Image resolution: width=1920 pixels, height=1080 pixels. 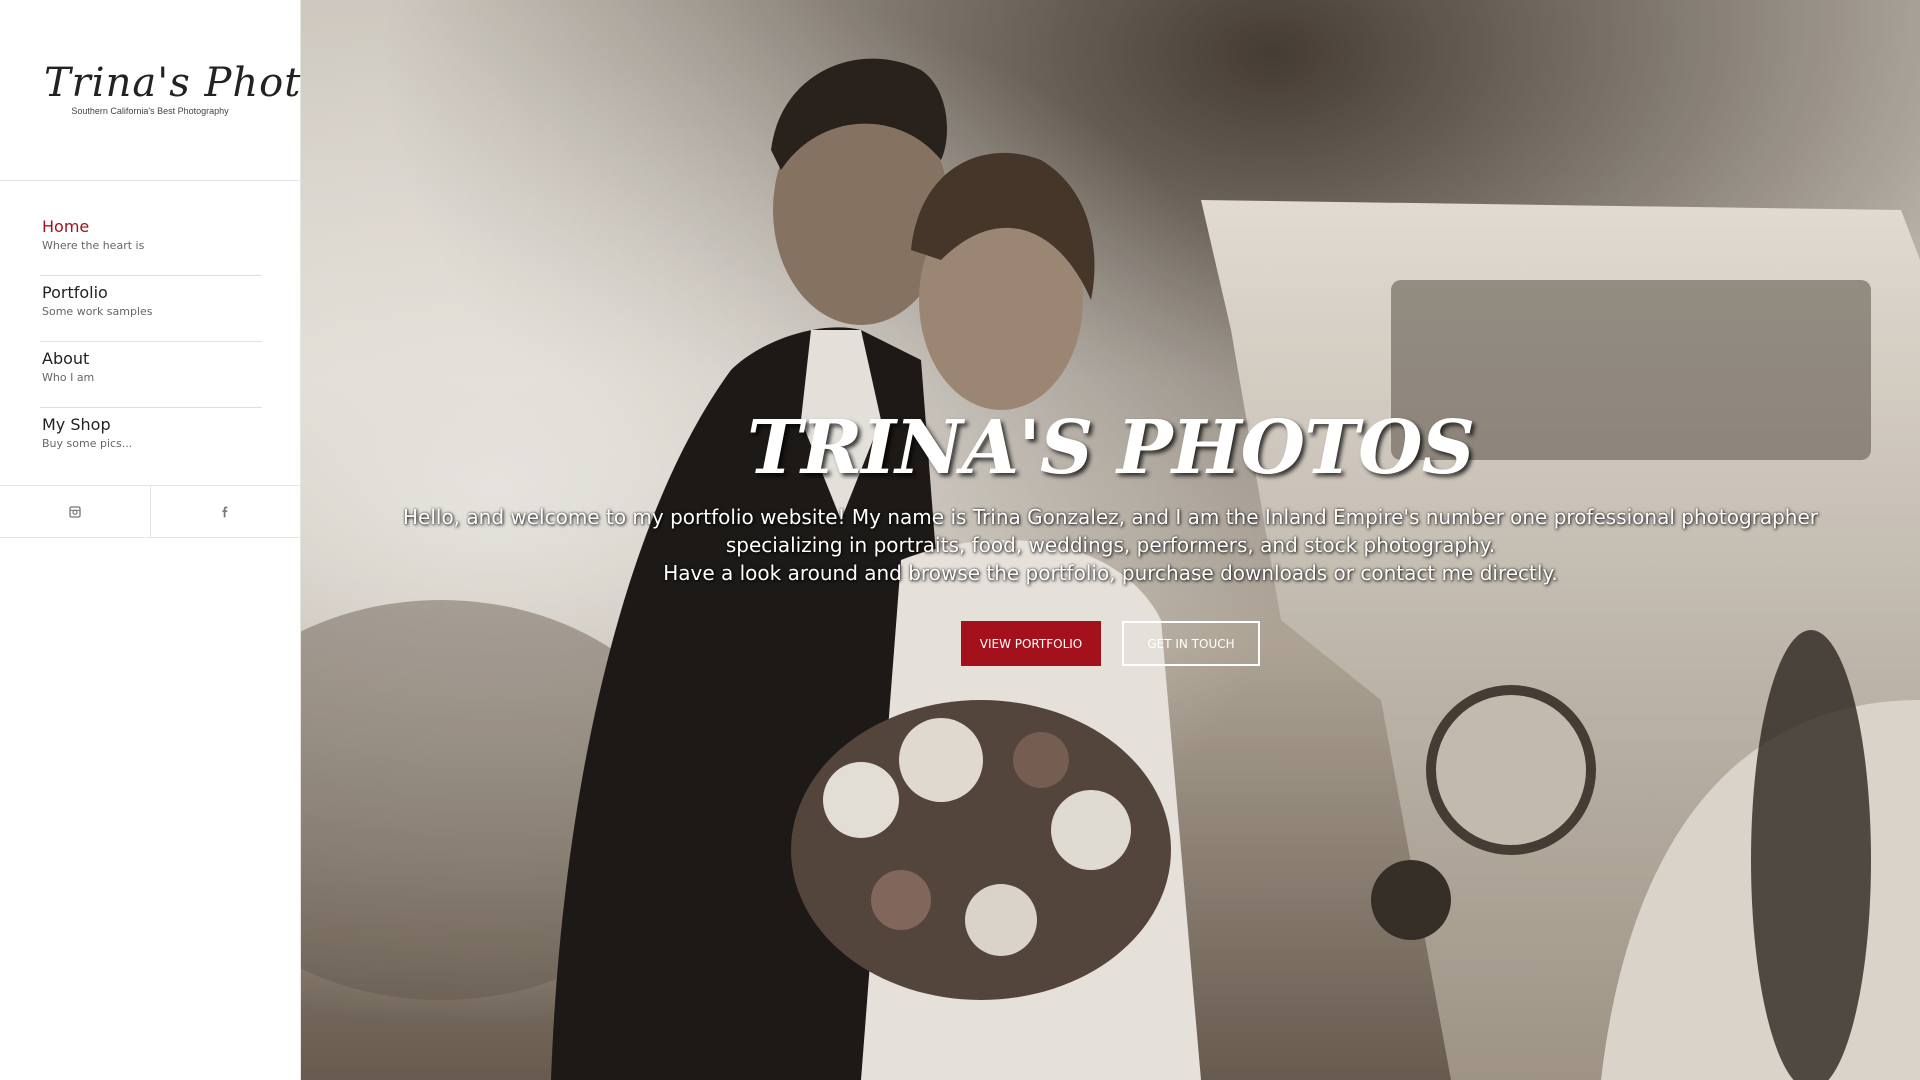 I want to click on menu-item-about: About Who I am, so click(x=151, y=375).